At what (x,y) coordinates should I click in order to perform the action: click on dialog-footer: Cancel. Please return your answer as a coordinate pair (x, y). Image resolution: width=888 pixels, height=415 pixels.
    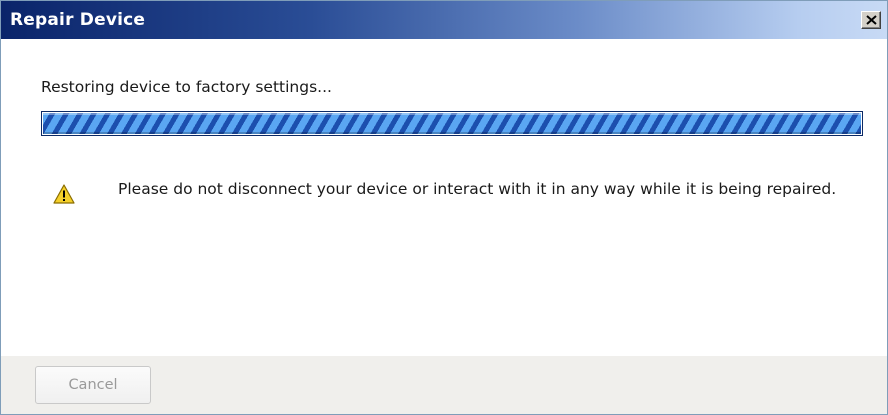
    Looking at the image, I should click on (444, 385).